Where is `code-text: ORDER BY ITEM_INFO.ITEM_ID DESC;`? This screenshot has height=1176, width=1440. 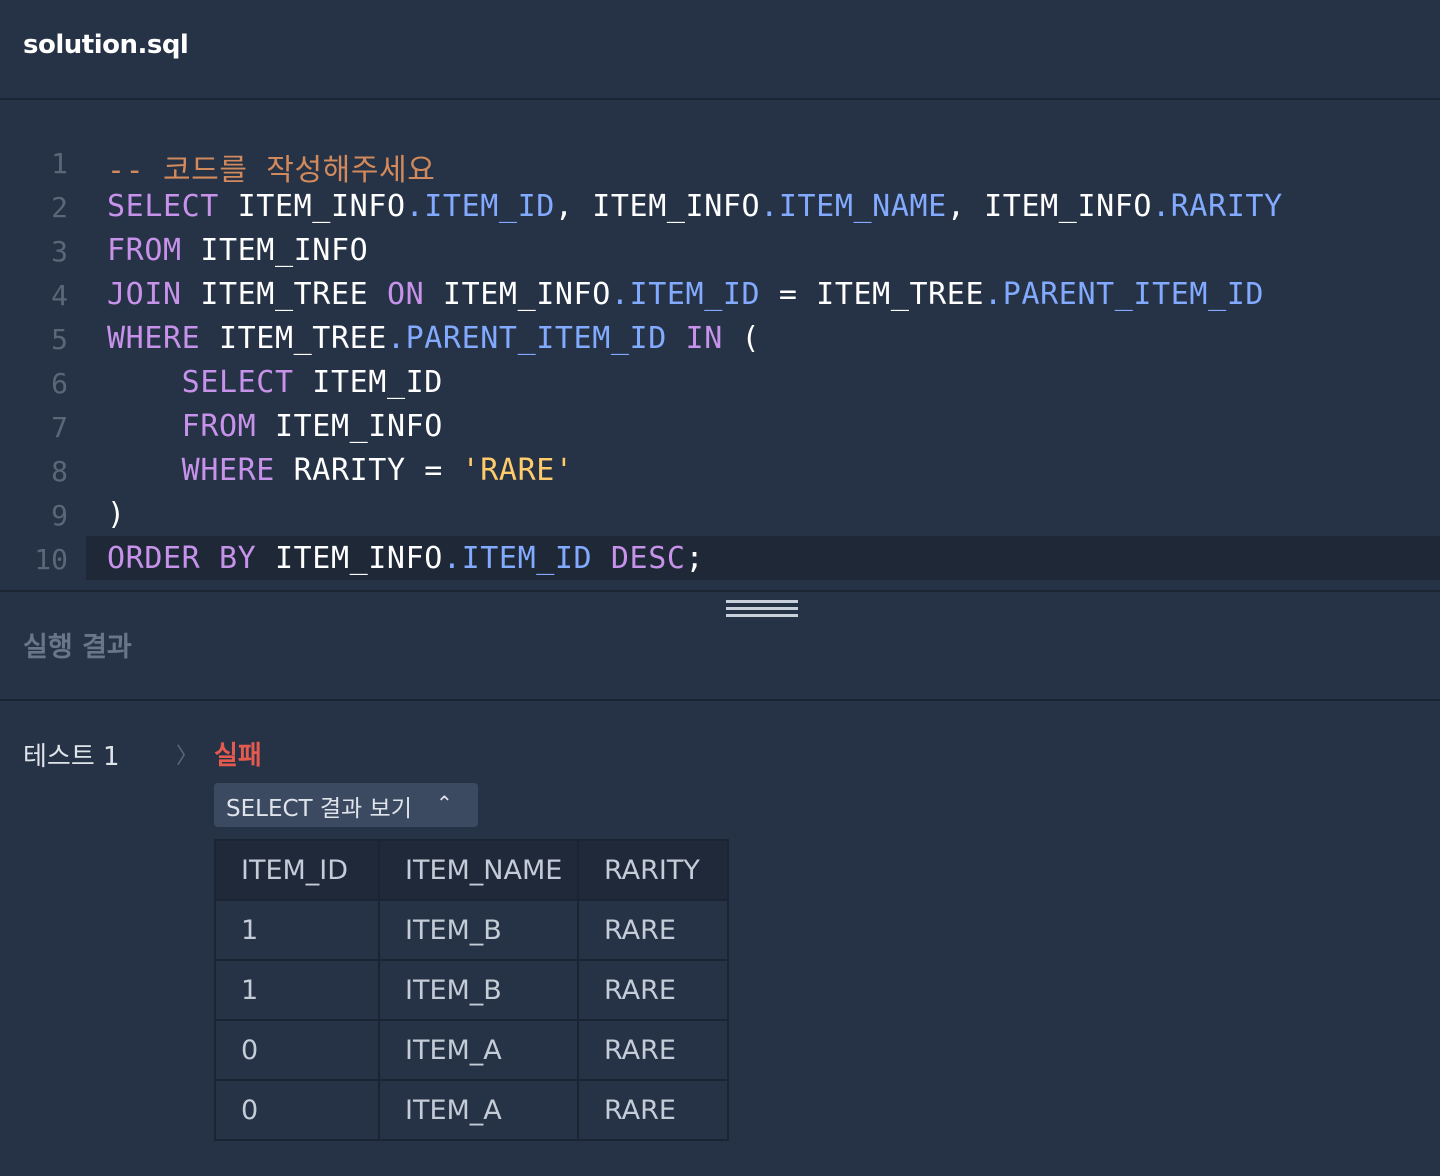 code-text: ORDER BY ITEM_INFO.ITEM_ID DESC; is located at coordinates (405, 558).